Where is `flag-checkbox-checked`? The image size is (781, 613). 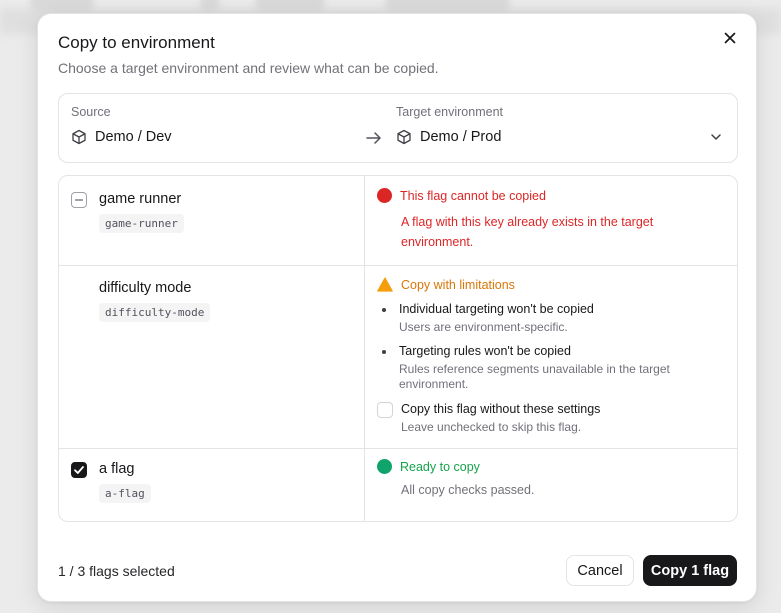
flag-checkbox-checked is located at coordinates (79, 470).